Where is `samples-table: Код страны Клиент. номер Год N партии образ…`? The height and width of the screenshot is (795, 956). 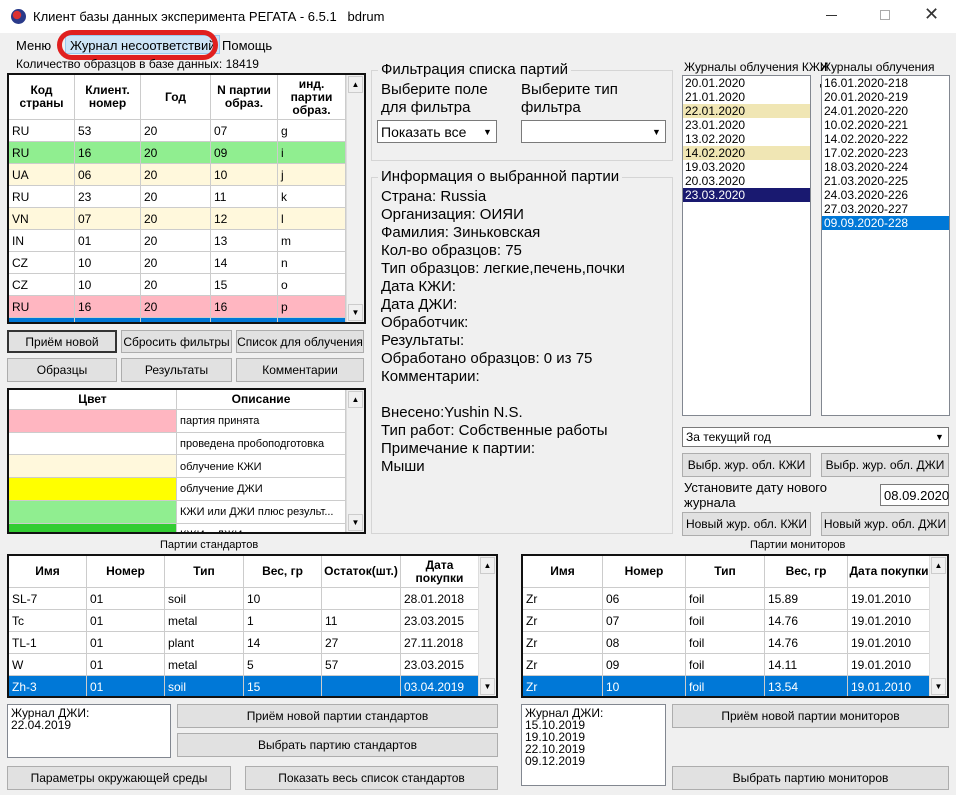
samples-table: Код страны Клиент. номер Год N партии образ… is located at coordinates (186, 198).